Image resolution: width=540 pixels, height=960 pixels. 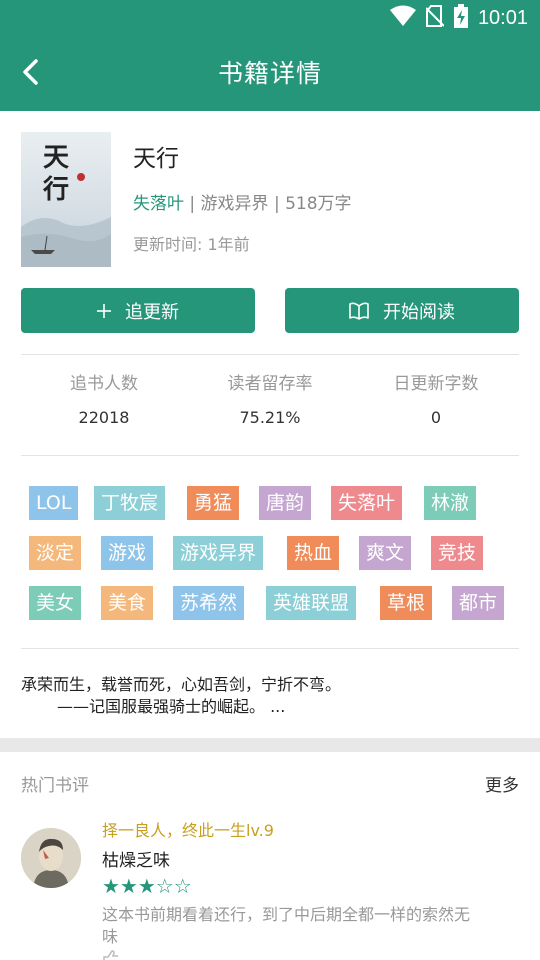 What do you see at coordinates (436, 417) in the screenshot?
I see `stat-value: 0` at bounding box center [436, 417].